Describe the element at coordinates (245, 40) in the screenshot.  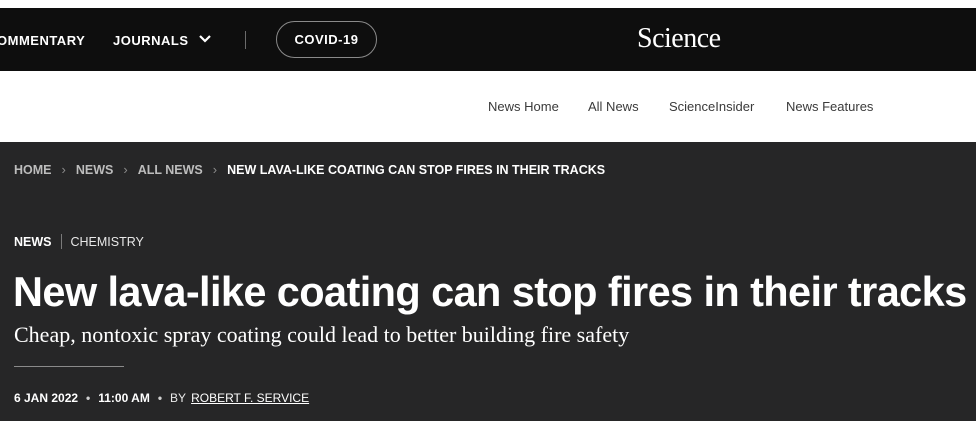
I see `nav-divider` at that location.